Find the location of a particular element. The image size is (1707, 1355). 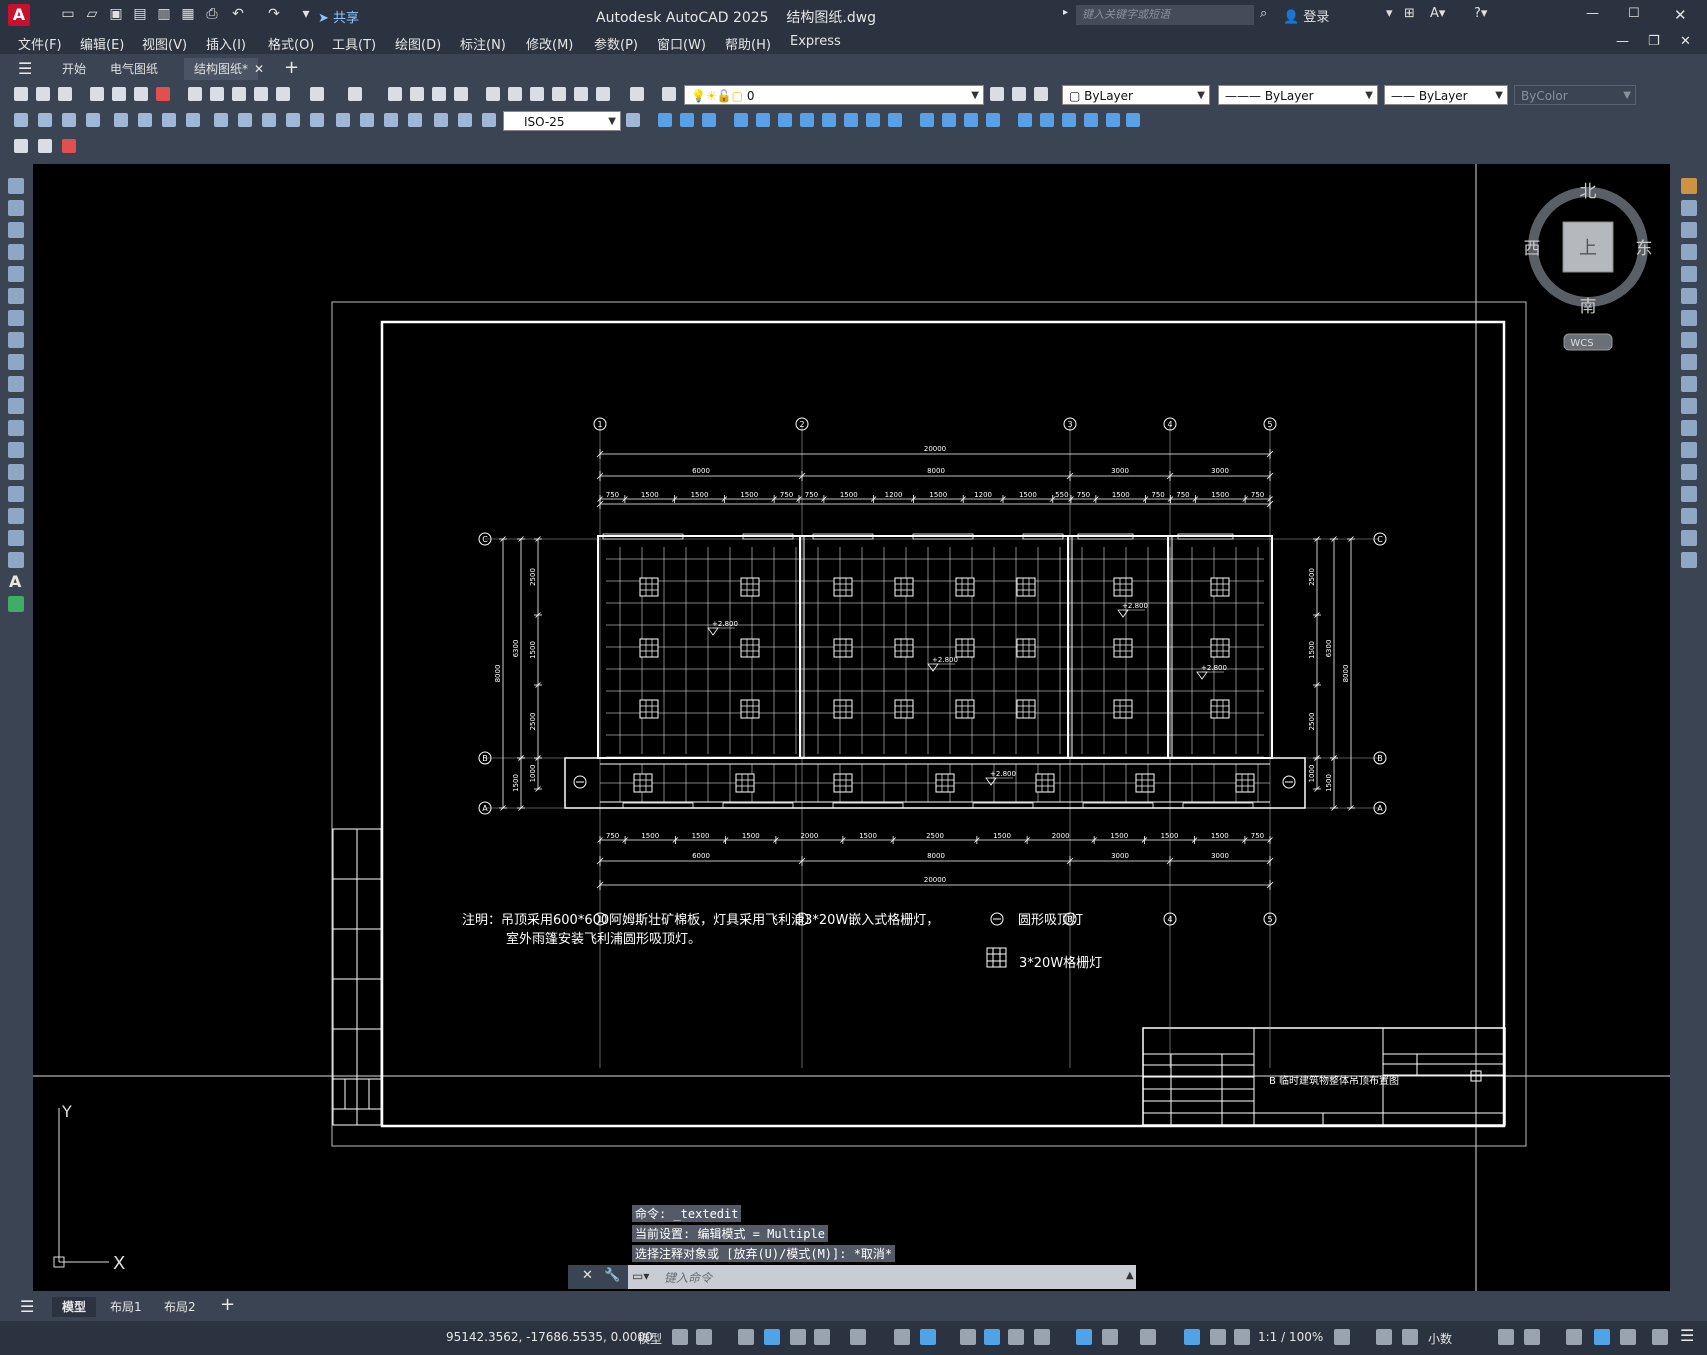

wcs-menu: WCS is located at coordinates (1581, 343).